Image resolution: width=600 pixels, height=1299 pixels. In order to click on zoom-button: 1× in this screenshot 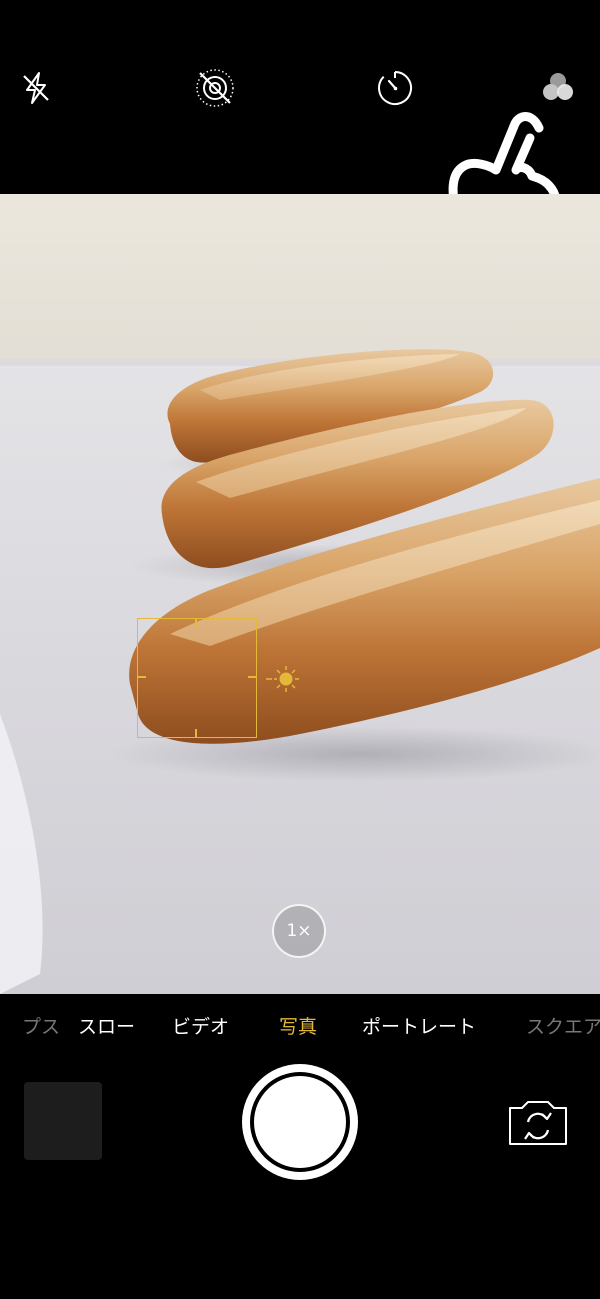, I will do `click(299, 931)`.